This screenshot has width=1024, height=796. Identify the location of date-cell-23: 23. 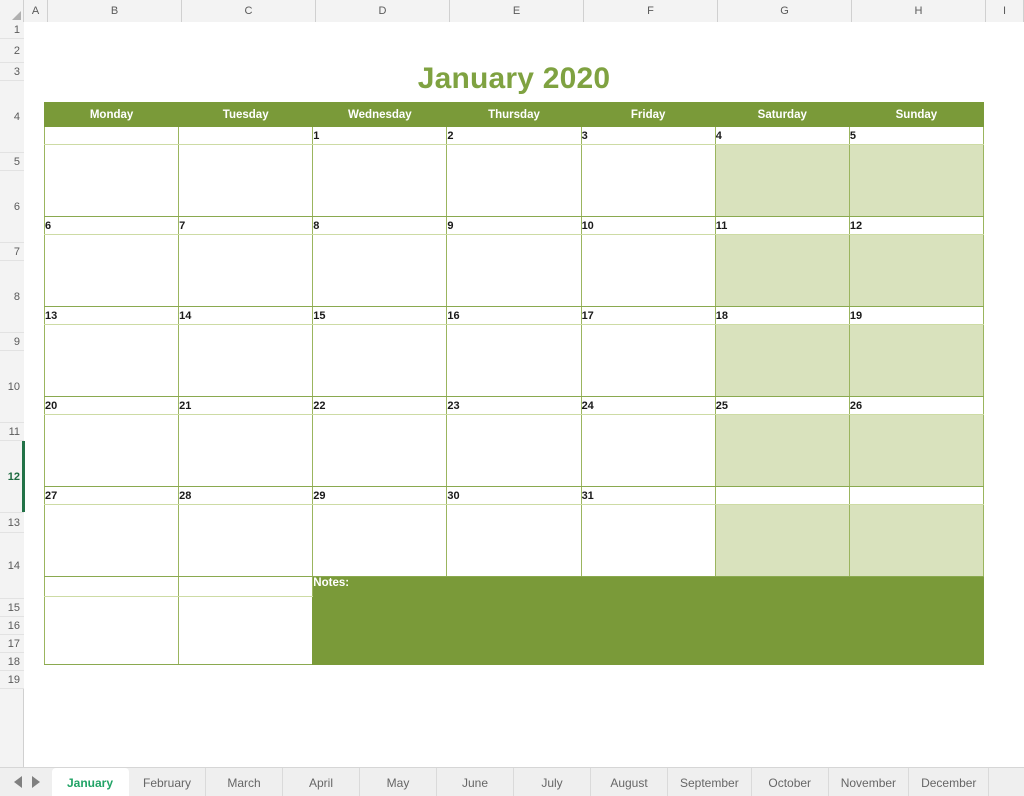
(514, 405).